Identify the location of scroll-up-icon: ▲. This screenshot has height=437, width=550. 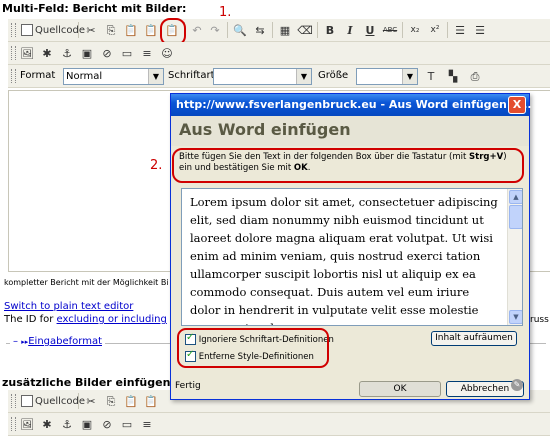
(515, 197).